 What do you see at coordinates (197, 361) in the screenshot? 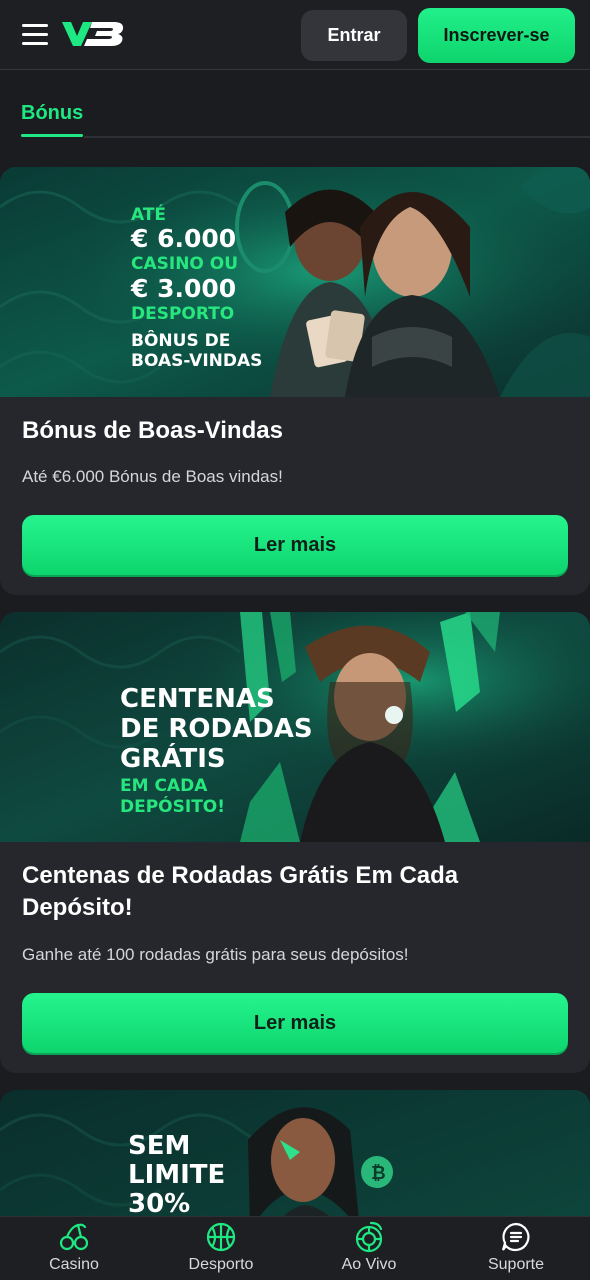
I see `banner-line: BOAS-VINDAS` at bounding box center [197, 361].